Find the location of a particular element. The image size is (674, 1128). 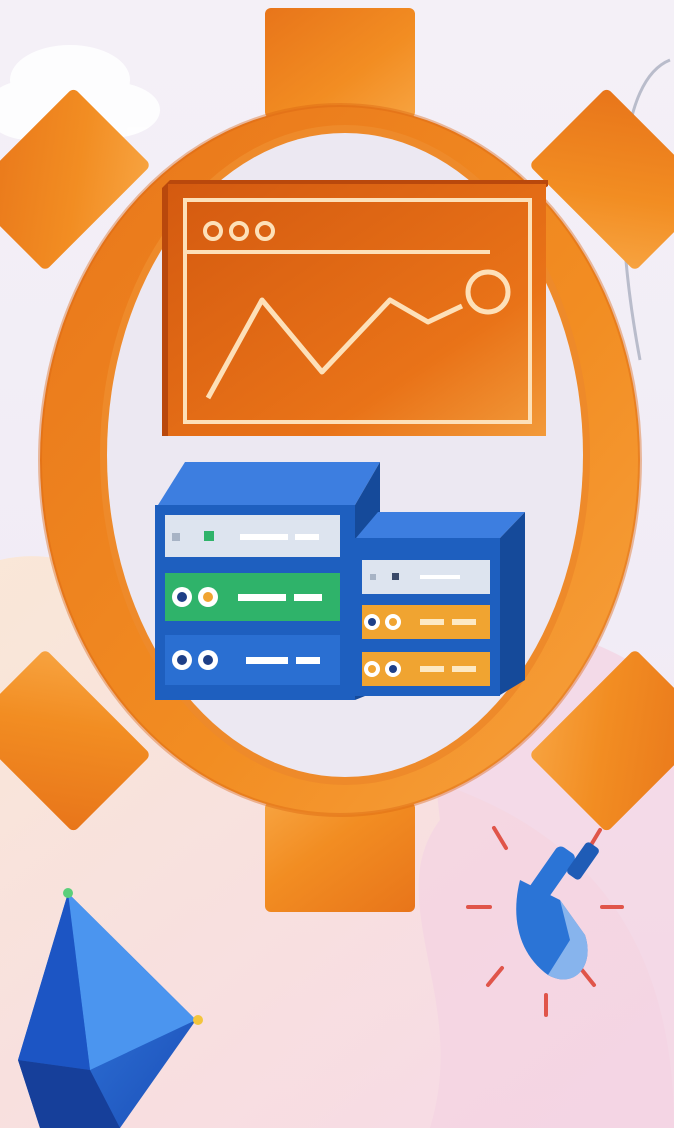

server-rack-small-icon is located at coordinates (440, 604).